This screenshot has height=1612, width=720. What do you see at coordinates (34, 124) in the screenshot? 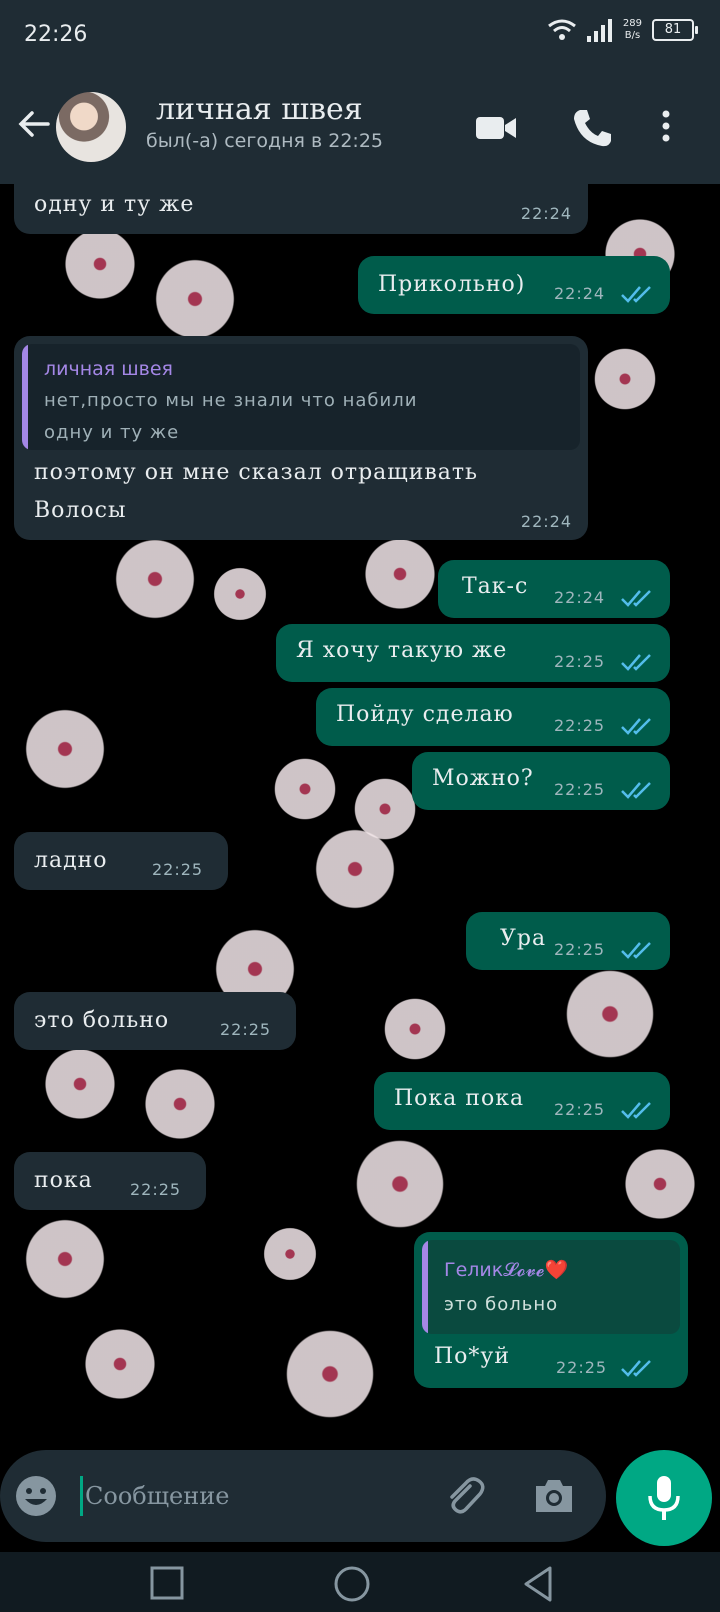
I see `back-arrow-icon` at bounding box center [34, 124].